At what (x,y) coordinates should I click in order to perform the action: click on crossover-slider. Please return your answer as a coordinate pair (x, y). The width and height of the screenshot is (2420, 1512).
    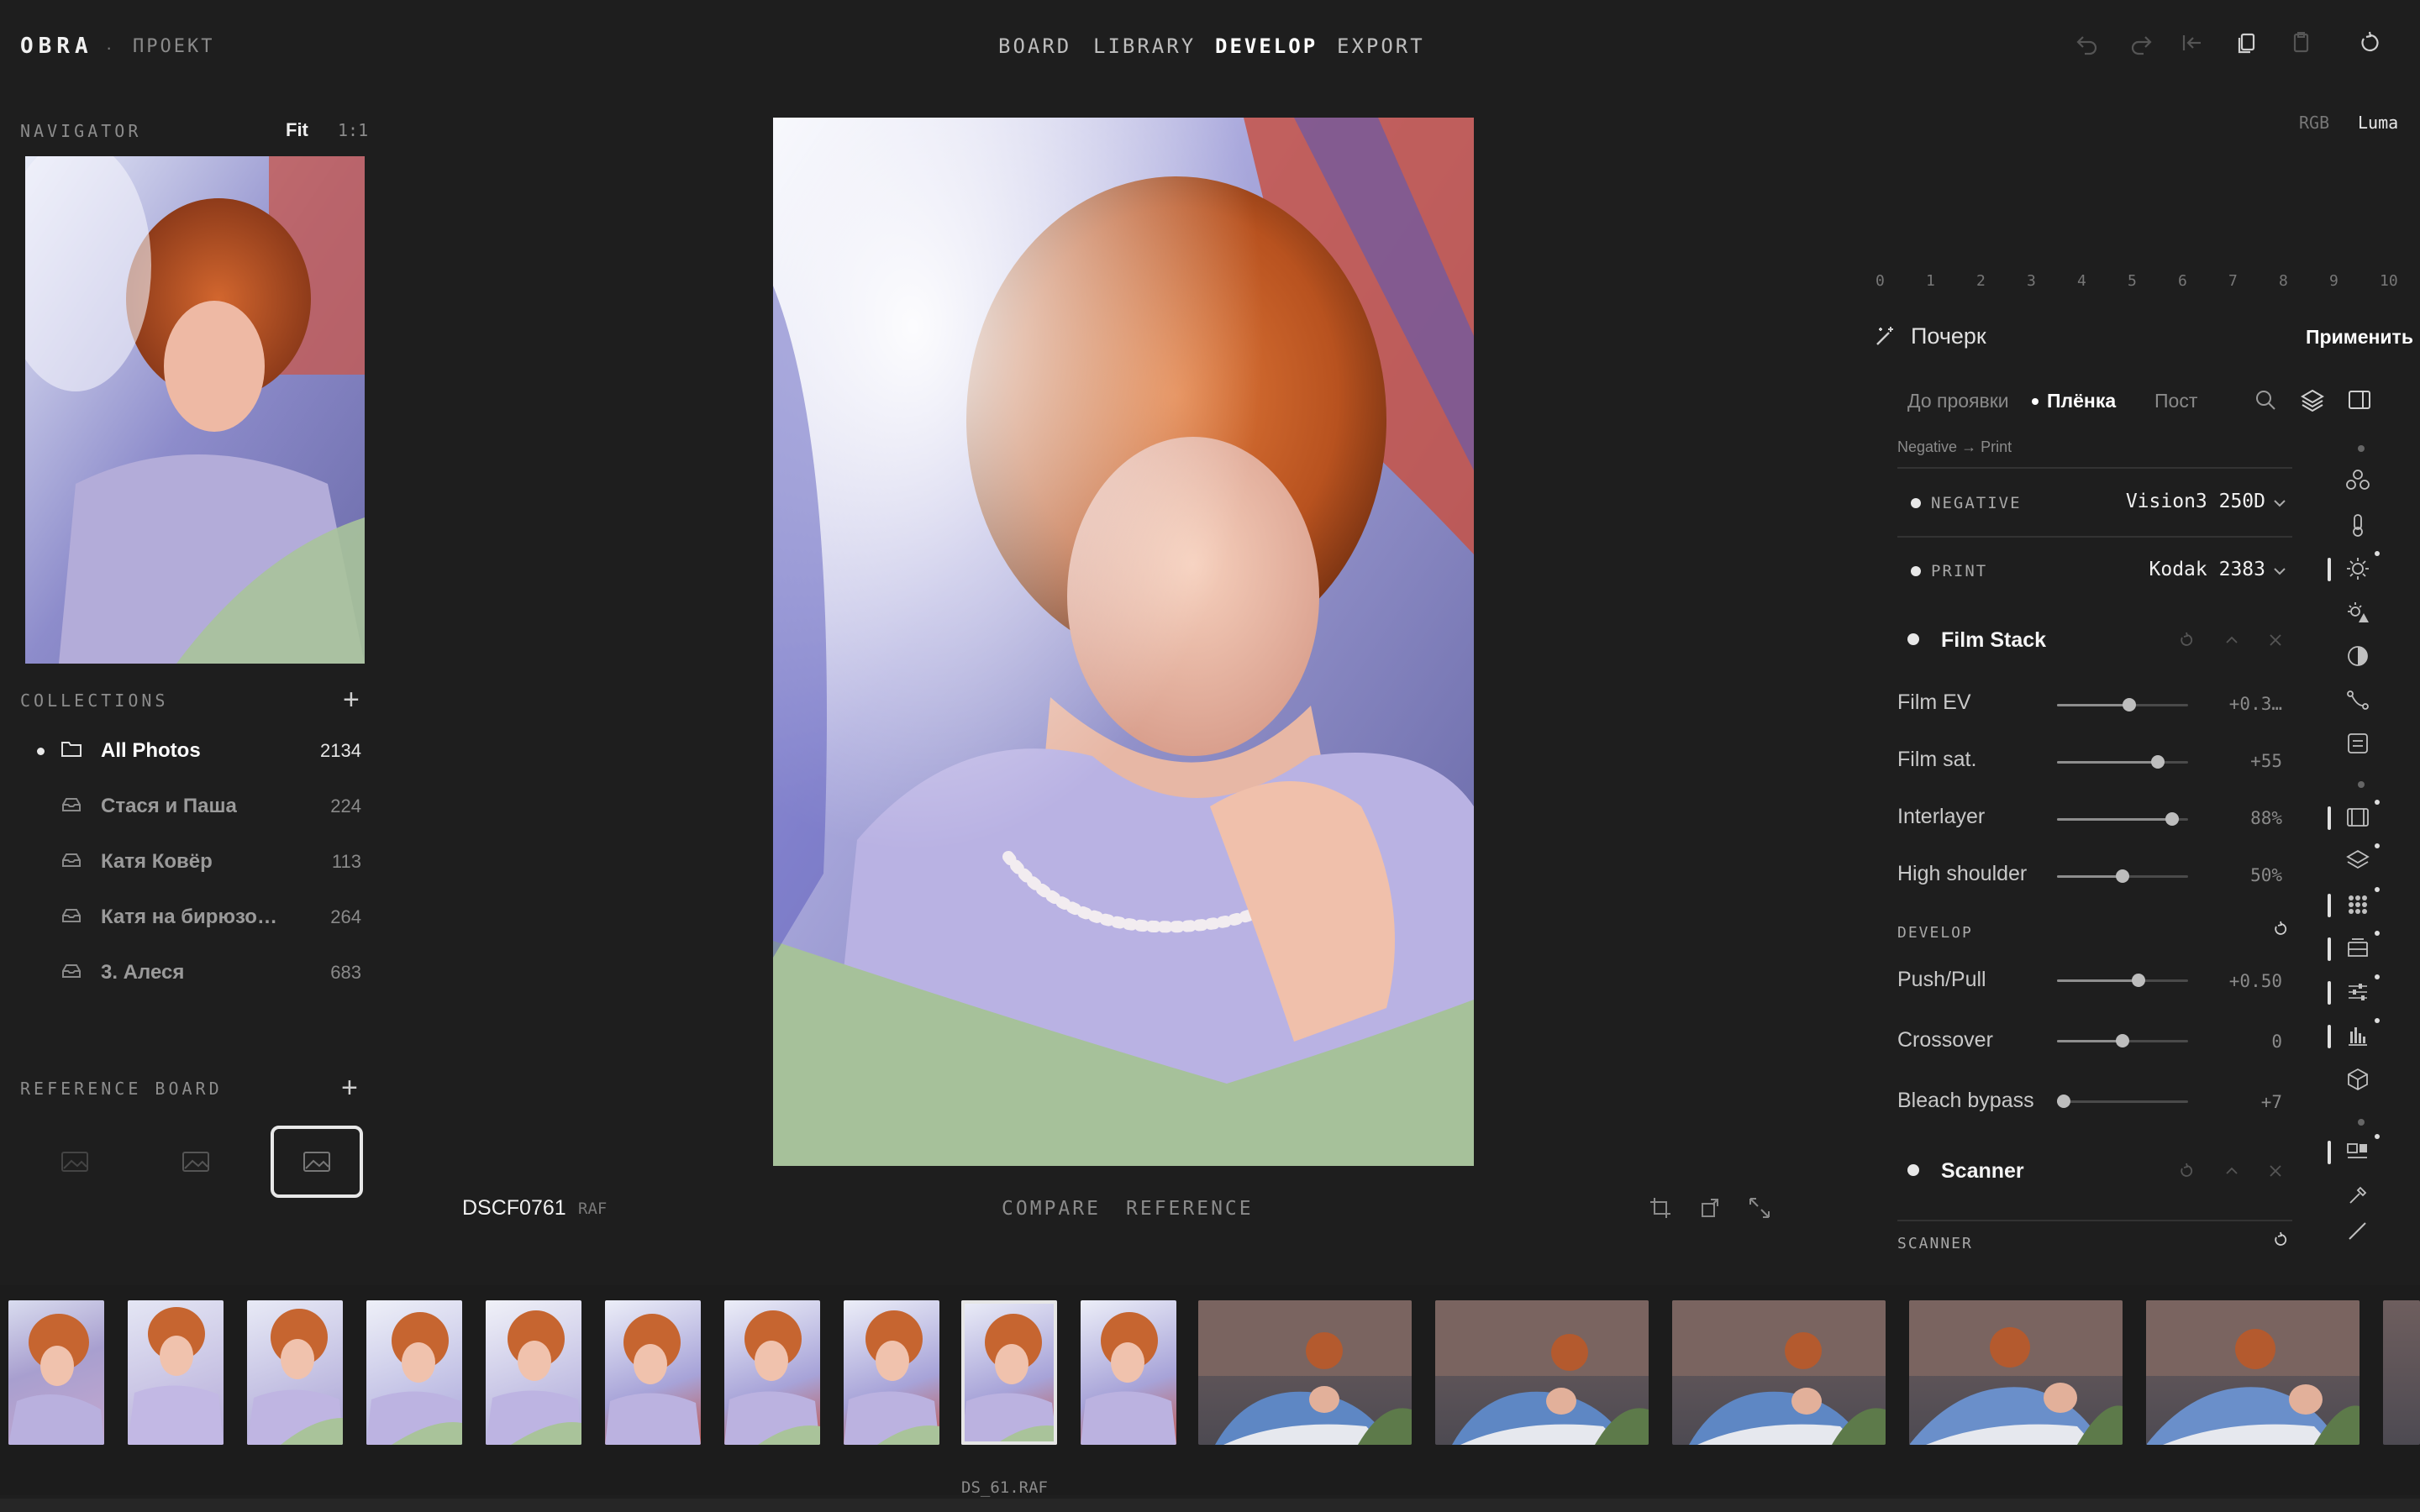
    Looking at the image, I should click on (2122, 1040).